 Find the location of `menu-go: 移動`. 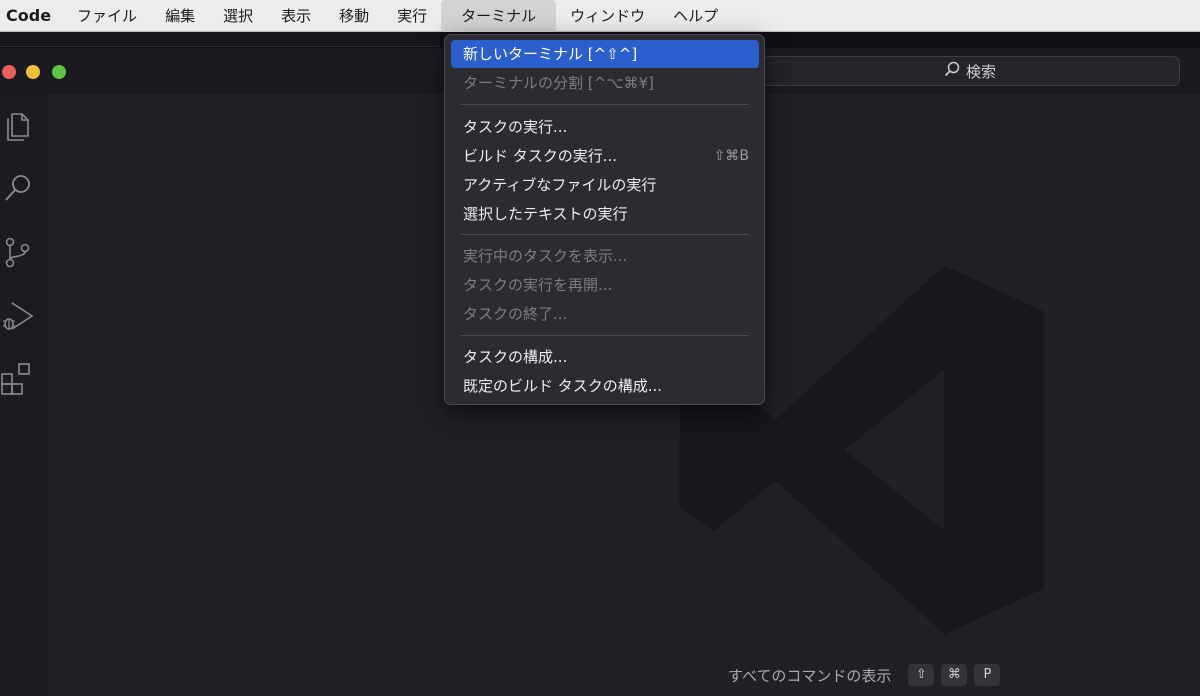

menu-go: 移動 is located at coordinates (354, 16).